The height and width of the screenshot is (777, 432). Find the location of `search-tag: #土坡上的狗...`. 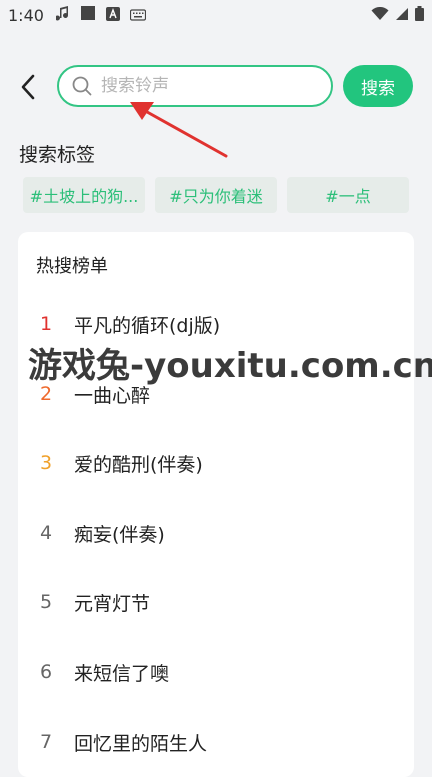

search-tag: #土坡上的狗... is located at coordinates (84, 195).